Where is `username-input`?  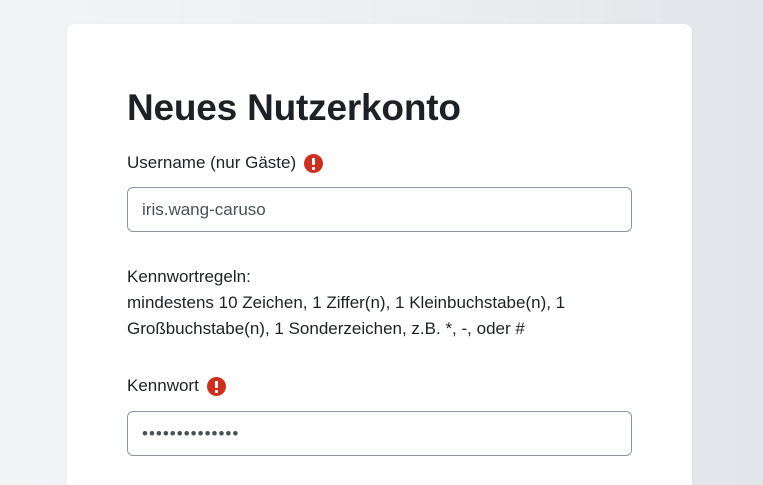
username-input is located at coordinates (379, 209).